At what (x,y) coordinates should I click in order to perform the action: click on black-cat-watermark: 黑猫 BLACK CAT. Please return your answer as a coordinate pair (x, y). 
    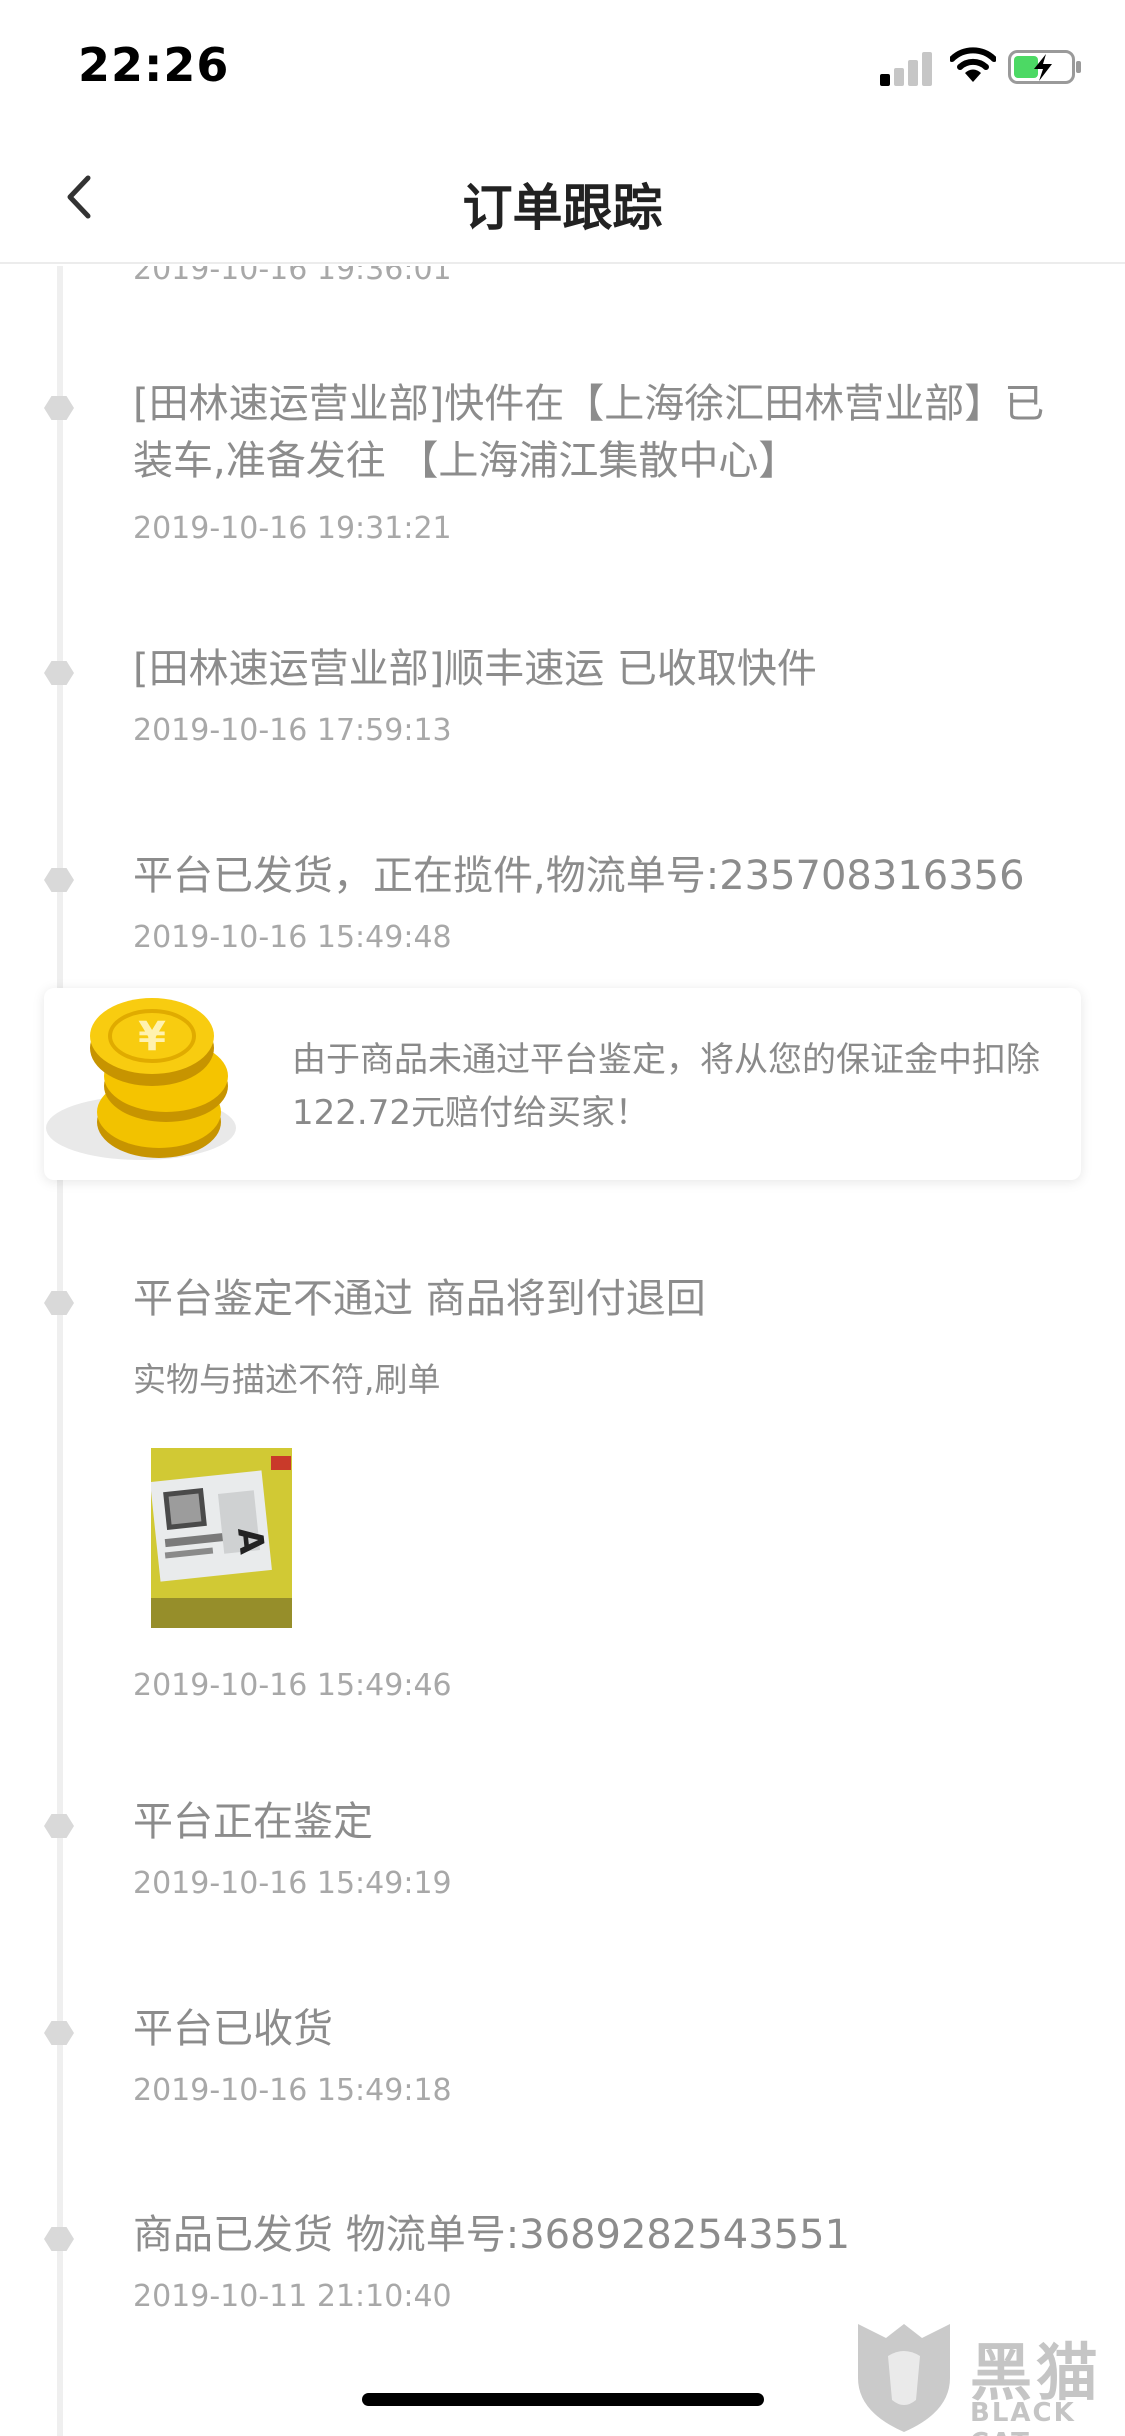
    Looking at the image, I should click on (987, 2376).